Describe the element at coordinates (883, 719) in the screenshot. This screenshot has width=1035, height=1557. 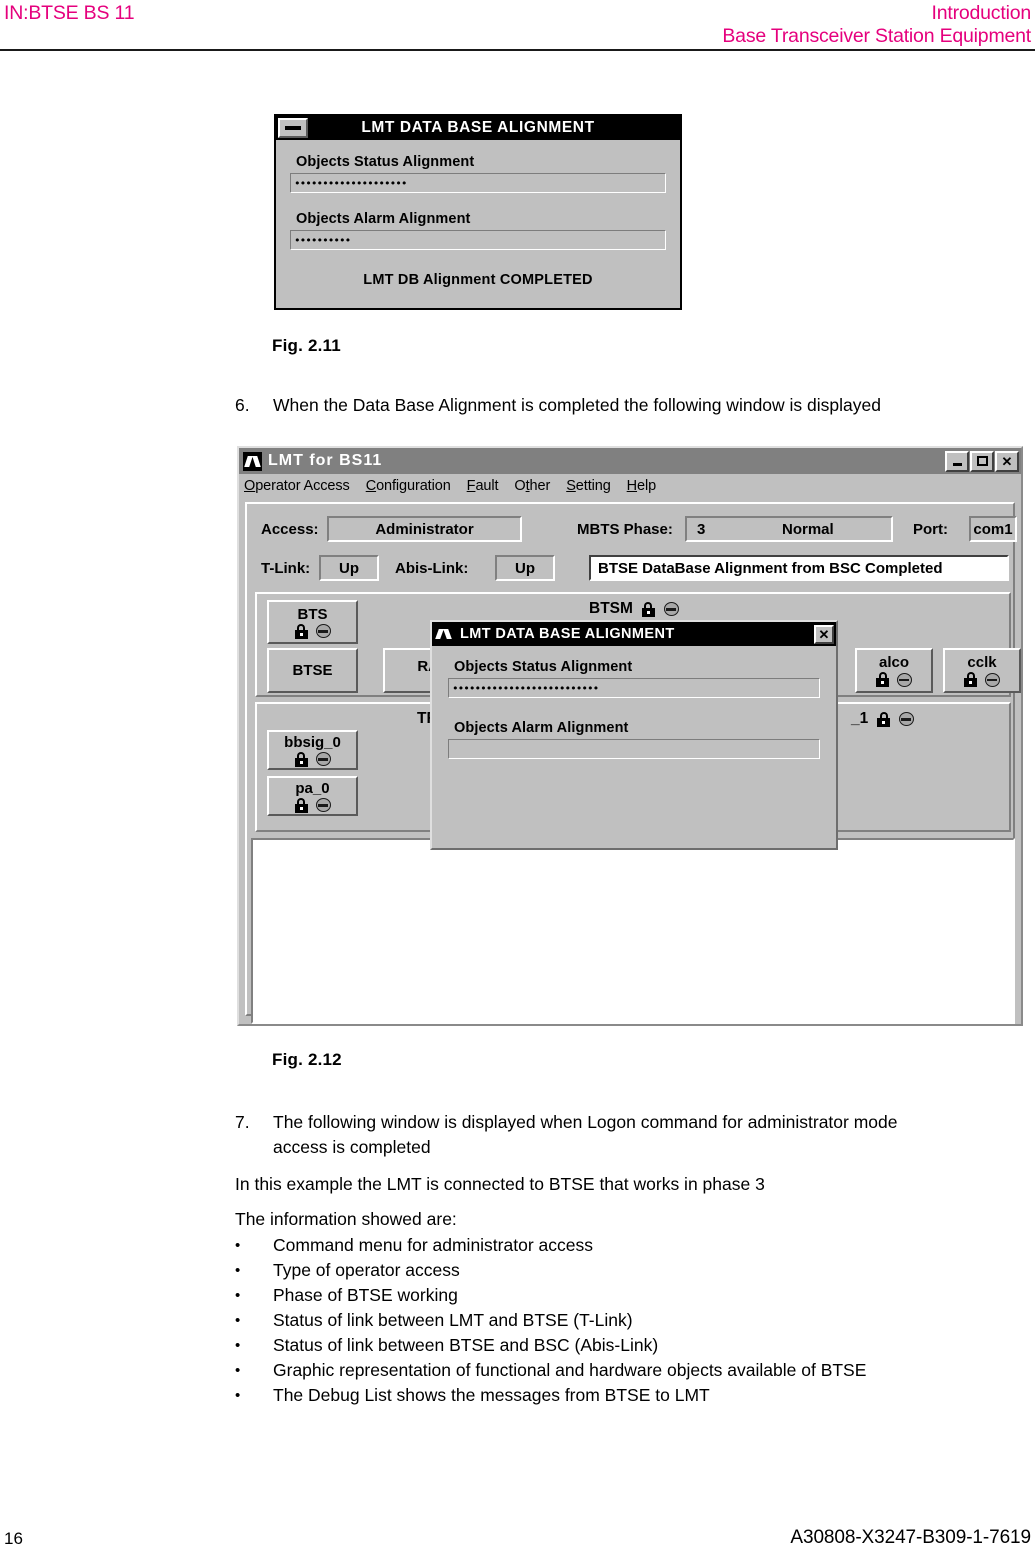
I see `trx-panel-header-right: _1` at that location.